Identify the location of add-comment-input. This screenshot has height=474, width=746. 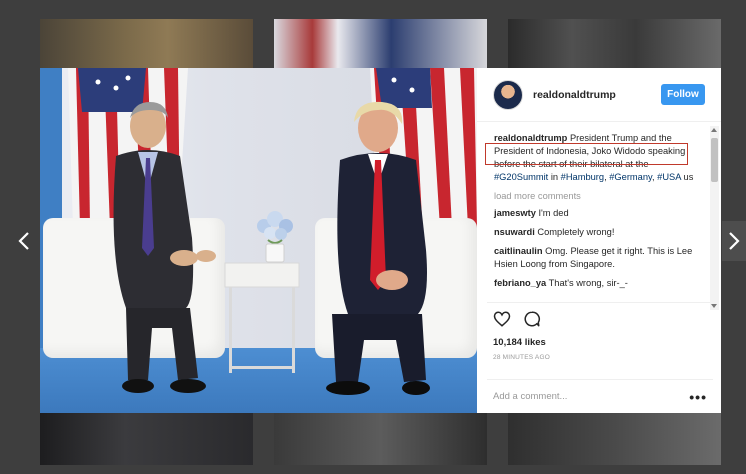
(591, 396).